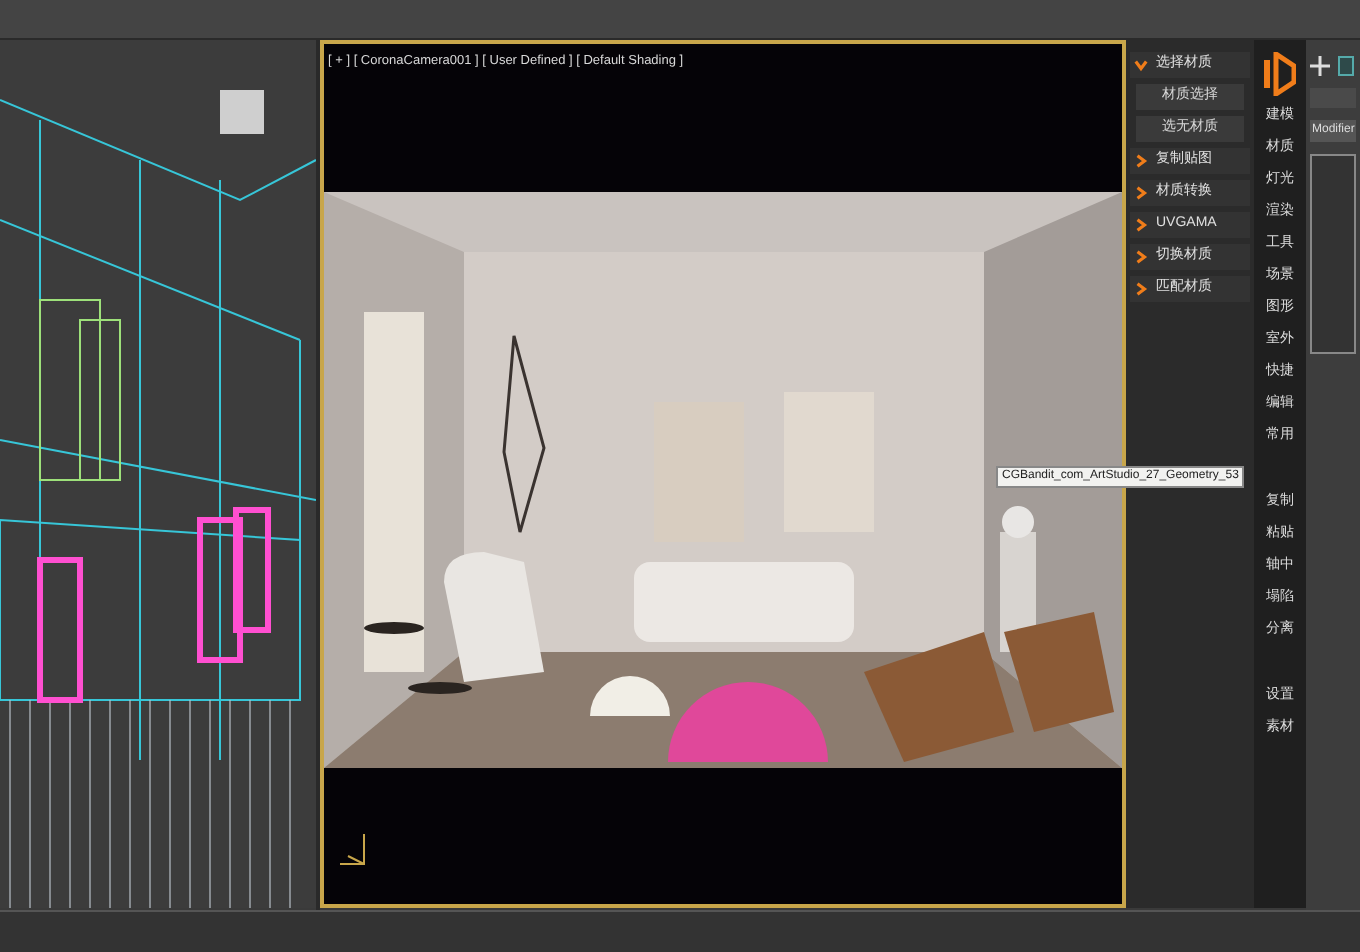 This screenshot has width=1360, height=952. I want to click on modify-tab-icon, so click(1346, 66).